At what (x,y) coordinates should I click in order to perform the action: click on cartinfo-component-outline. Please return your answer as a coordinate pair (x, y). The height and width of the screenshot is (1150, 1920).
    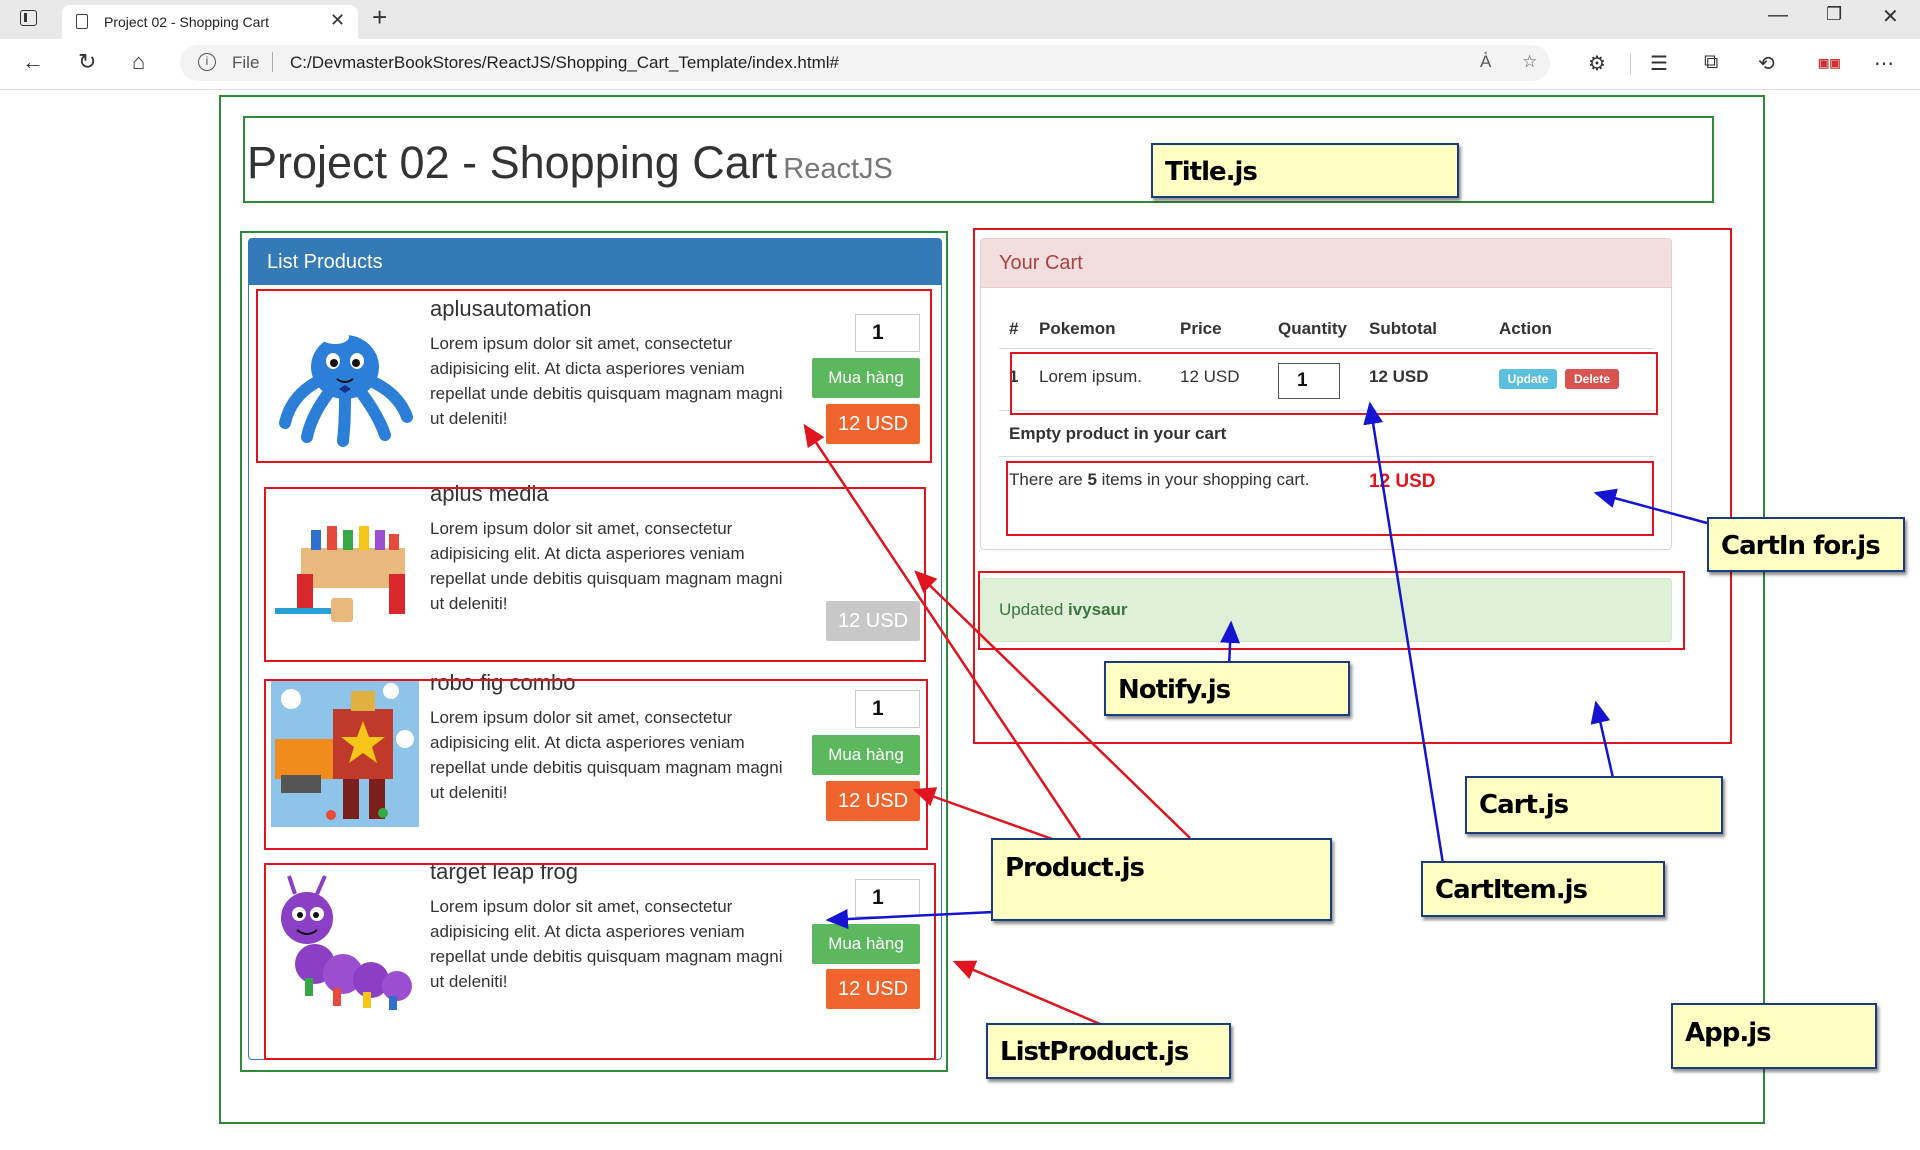
    Looking at the image, I should click on (1330, 498).